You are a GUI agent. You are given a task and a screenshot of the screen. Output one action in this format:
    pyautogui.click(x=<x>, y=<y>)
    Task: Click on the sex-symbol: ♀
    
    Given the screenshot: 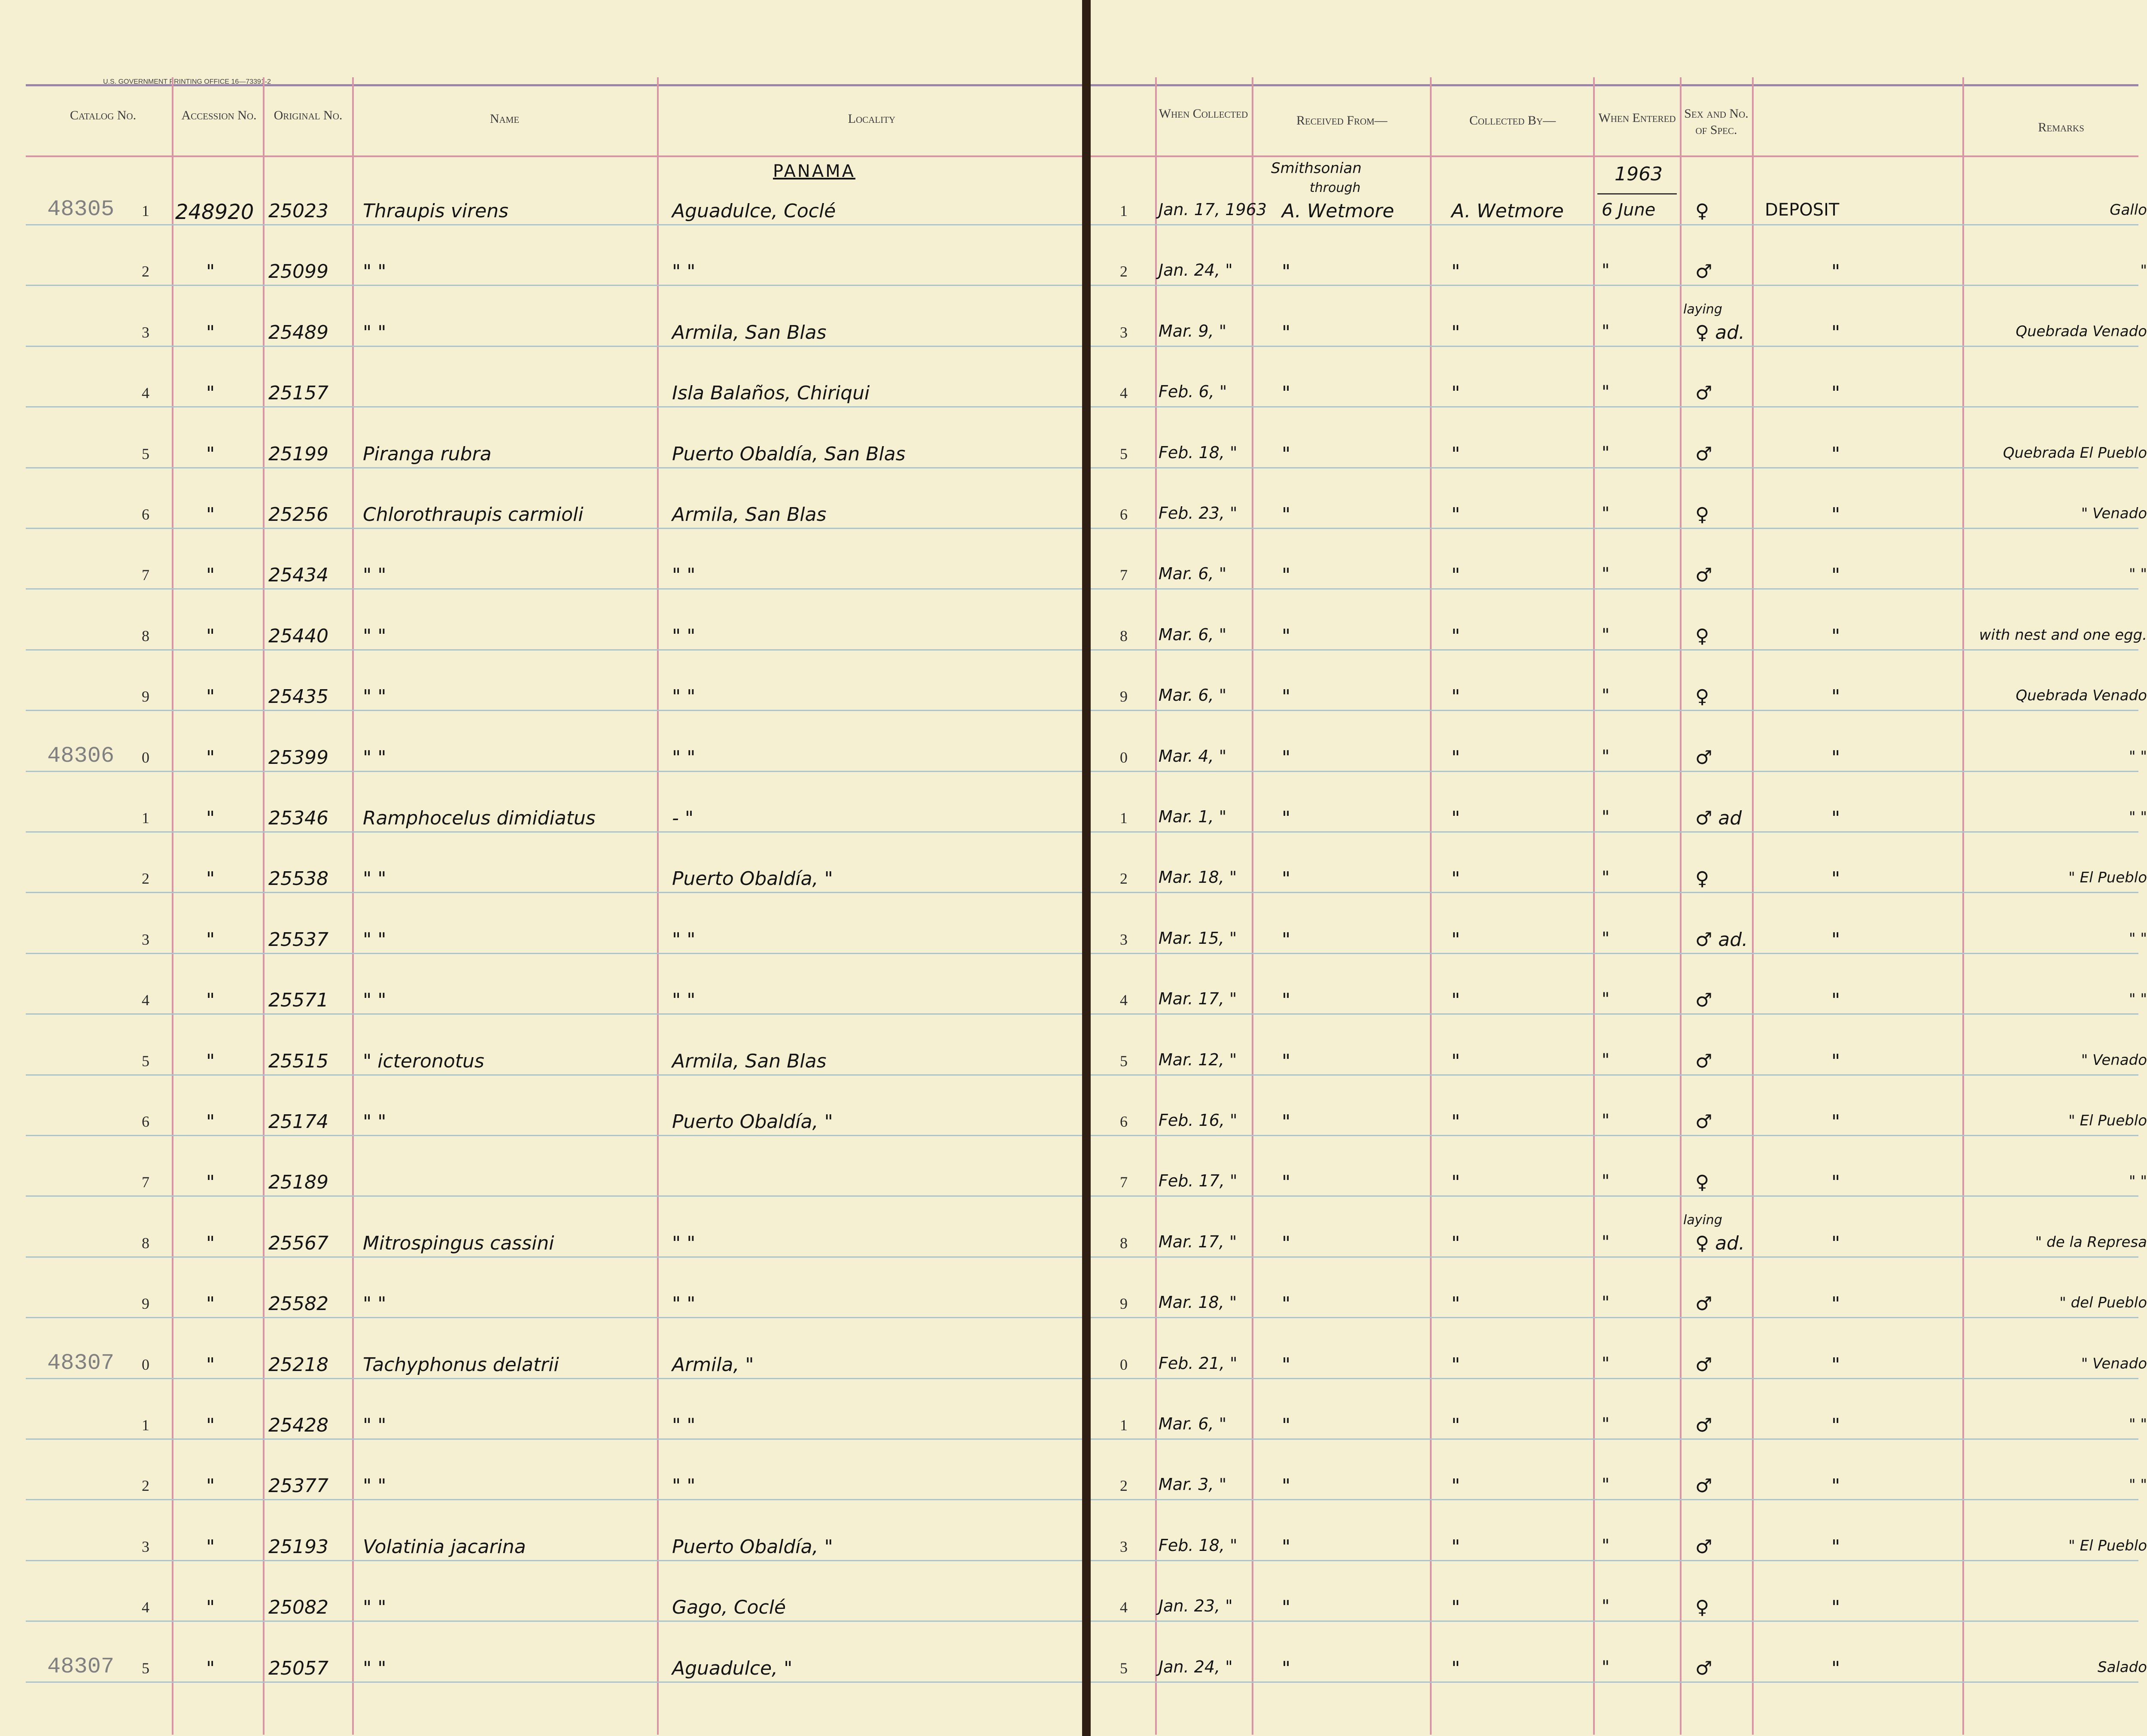 What is the action you would take?
    pyautogui.click(x=1702, y=1182)
    